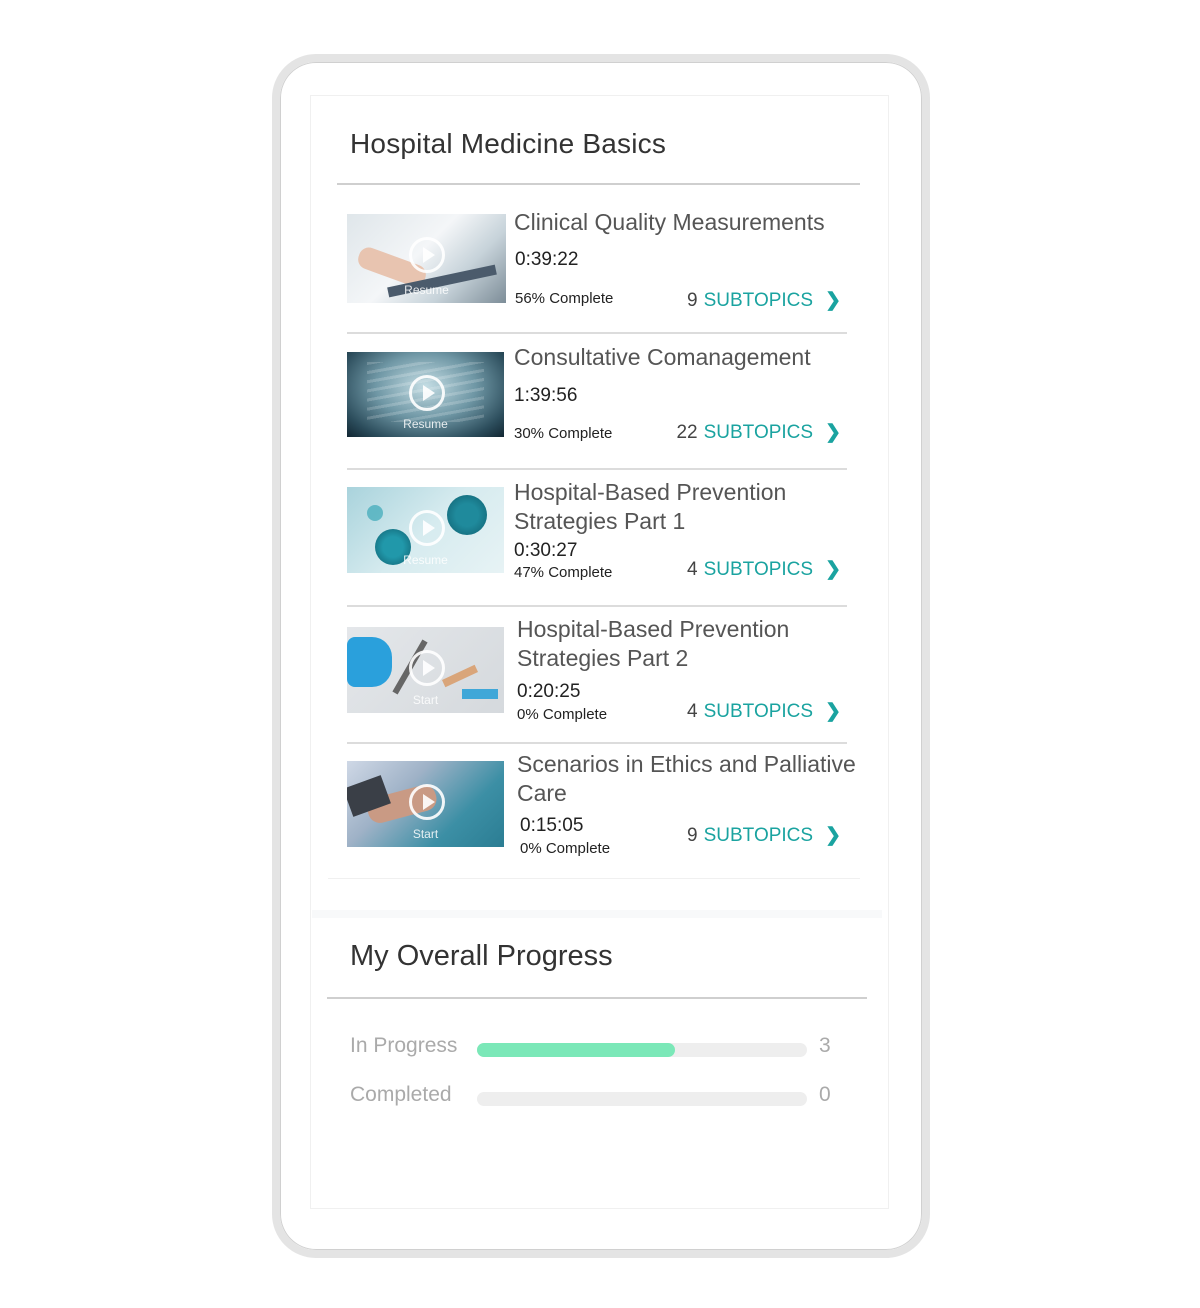 Image resolution: width=1200 pixels, height=1308 pixels. What do you see at coordinates (684, 357) in the screenshot?
I see `course-title: Consultative Comanagement` at bounding box center [684, 357].